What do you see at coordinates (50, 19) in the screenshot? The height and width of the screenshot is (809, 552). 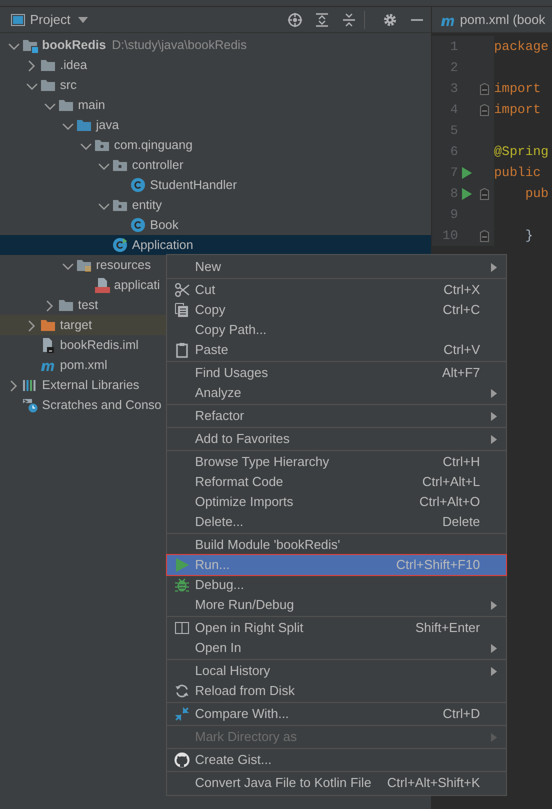 I see `panel-title: Project` at bounding box center [50, 19].